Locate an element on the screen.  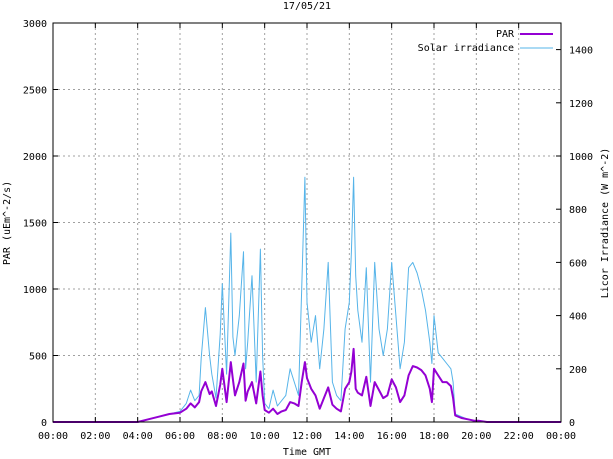
x-tick-label: 16:00 is located at coordinates (392, 436).